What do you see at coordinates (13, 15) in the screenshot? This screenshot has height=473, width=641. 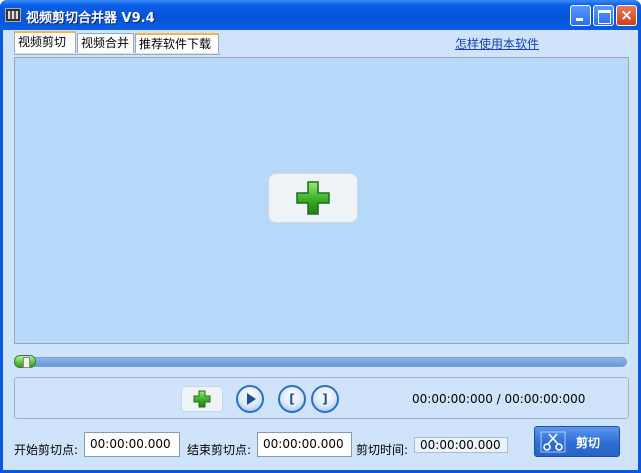 I see `film-icon` at bounding box center [13, 15].